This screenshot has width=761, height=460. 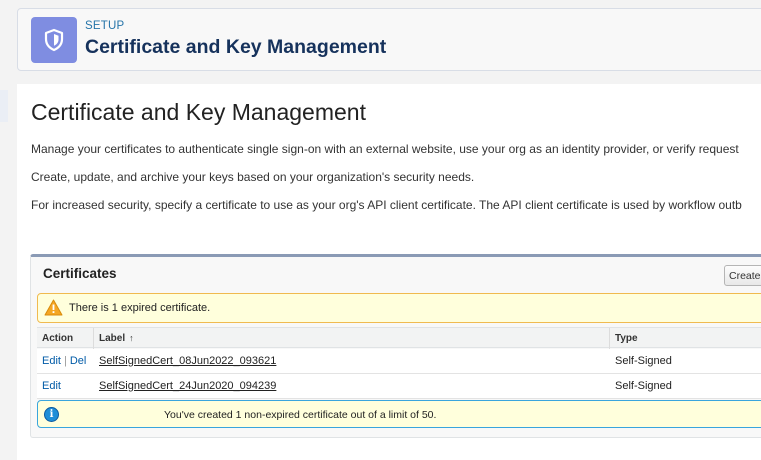 What do you see at coordinates (51, 414) in the screenshot?
I see `info-icon: i` at bounding box center [51, 414].